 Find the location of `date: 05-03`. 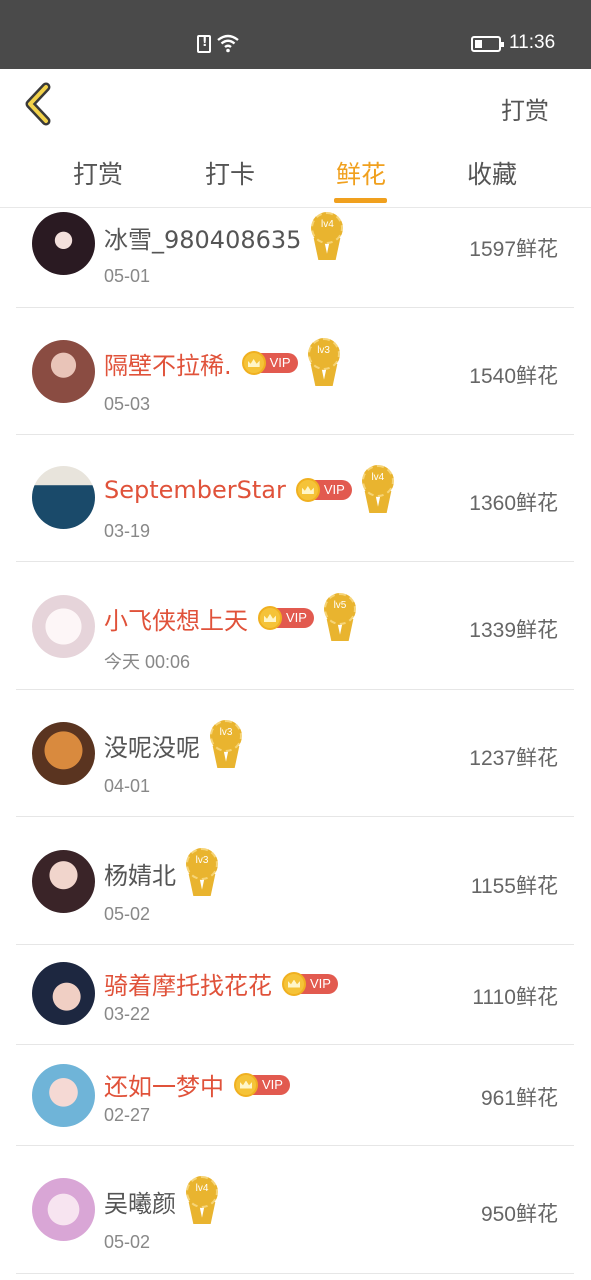

date: 05-03 is located at coordinates (127, 404).